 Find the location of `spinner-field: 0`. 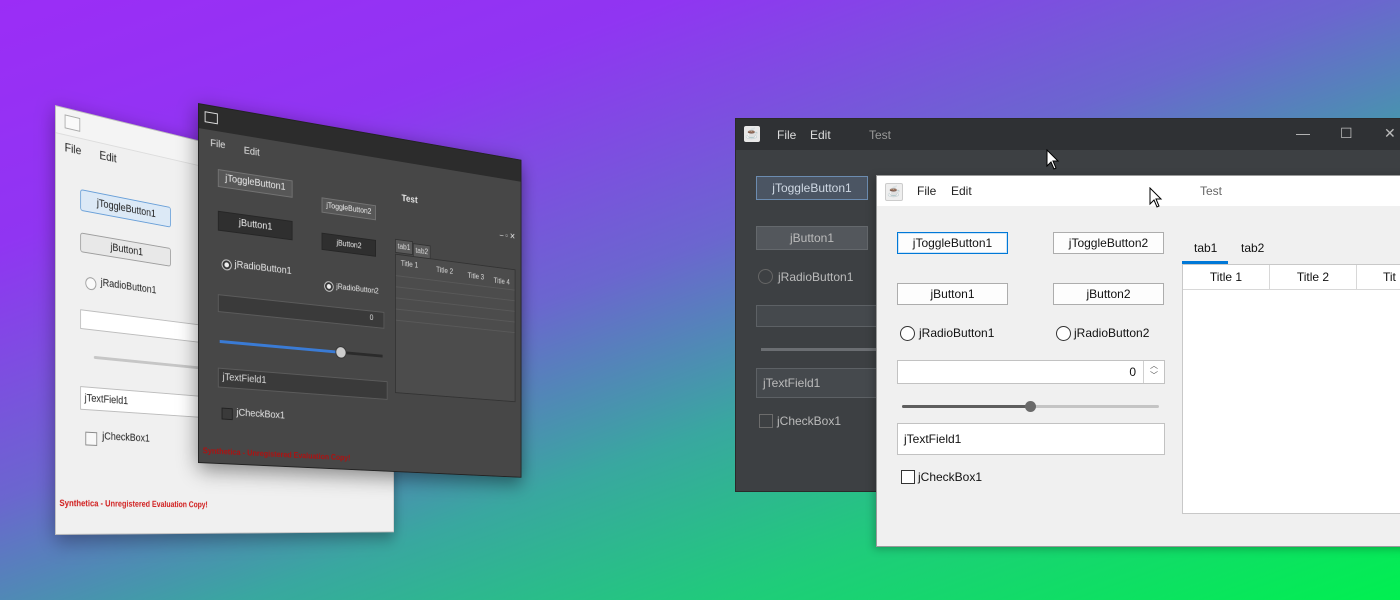

spinner-field: 0 is located at coordinates (301, 311).